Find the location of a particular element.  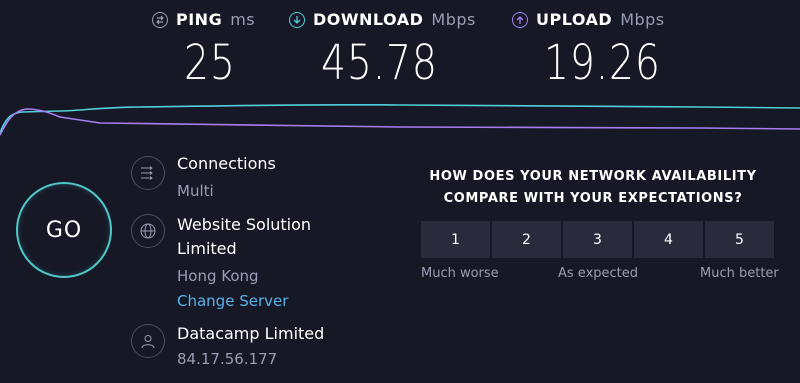

ip-address: 84.17.56.177 is located at coordinates (227, 359).